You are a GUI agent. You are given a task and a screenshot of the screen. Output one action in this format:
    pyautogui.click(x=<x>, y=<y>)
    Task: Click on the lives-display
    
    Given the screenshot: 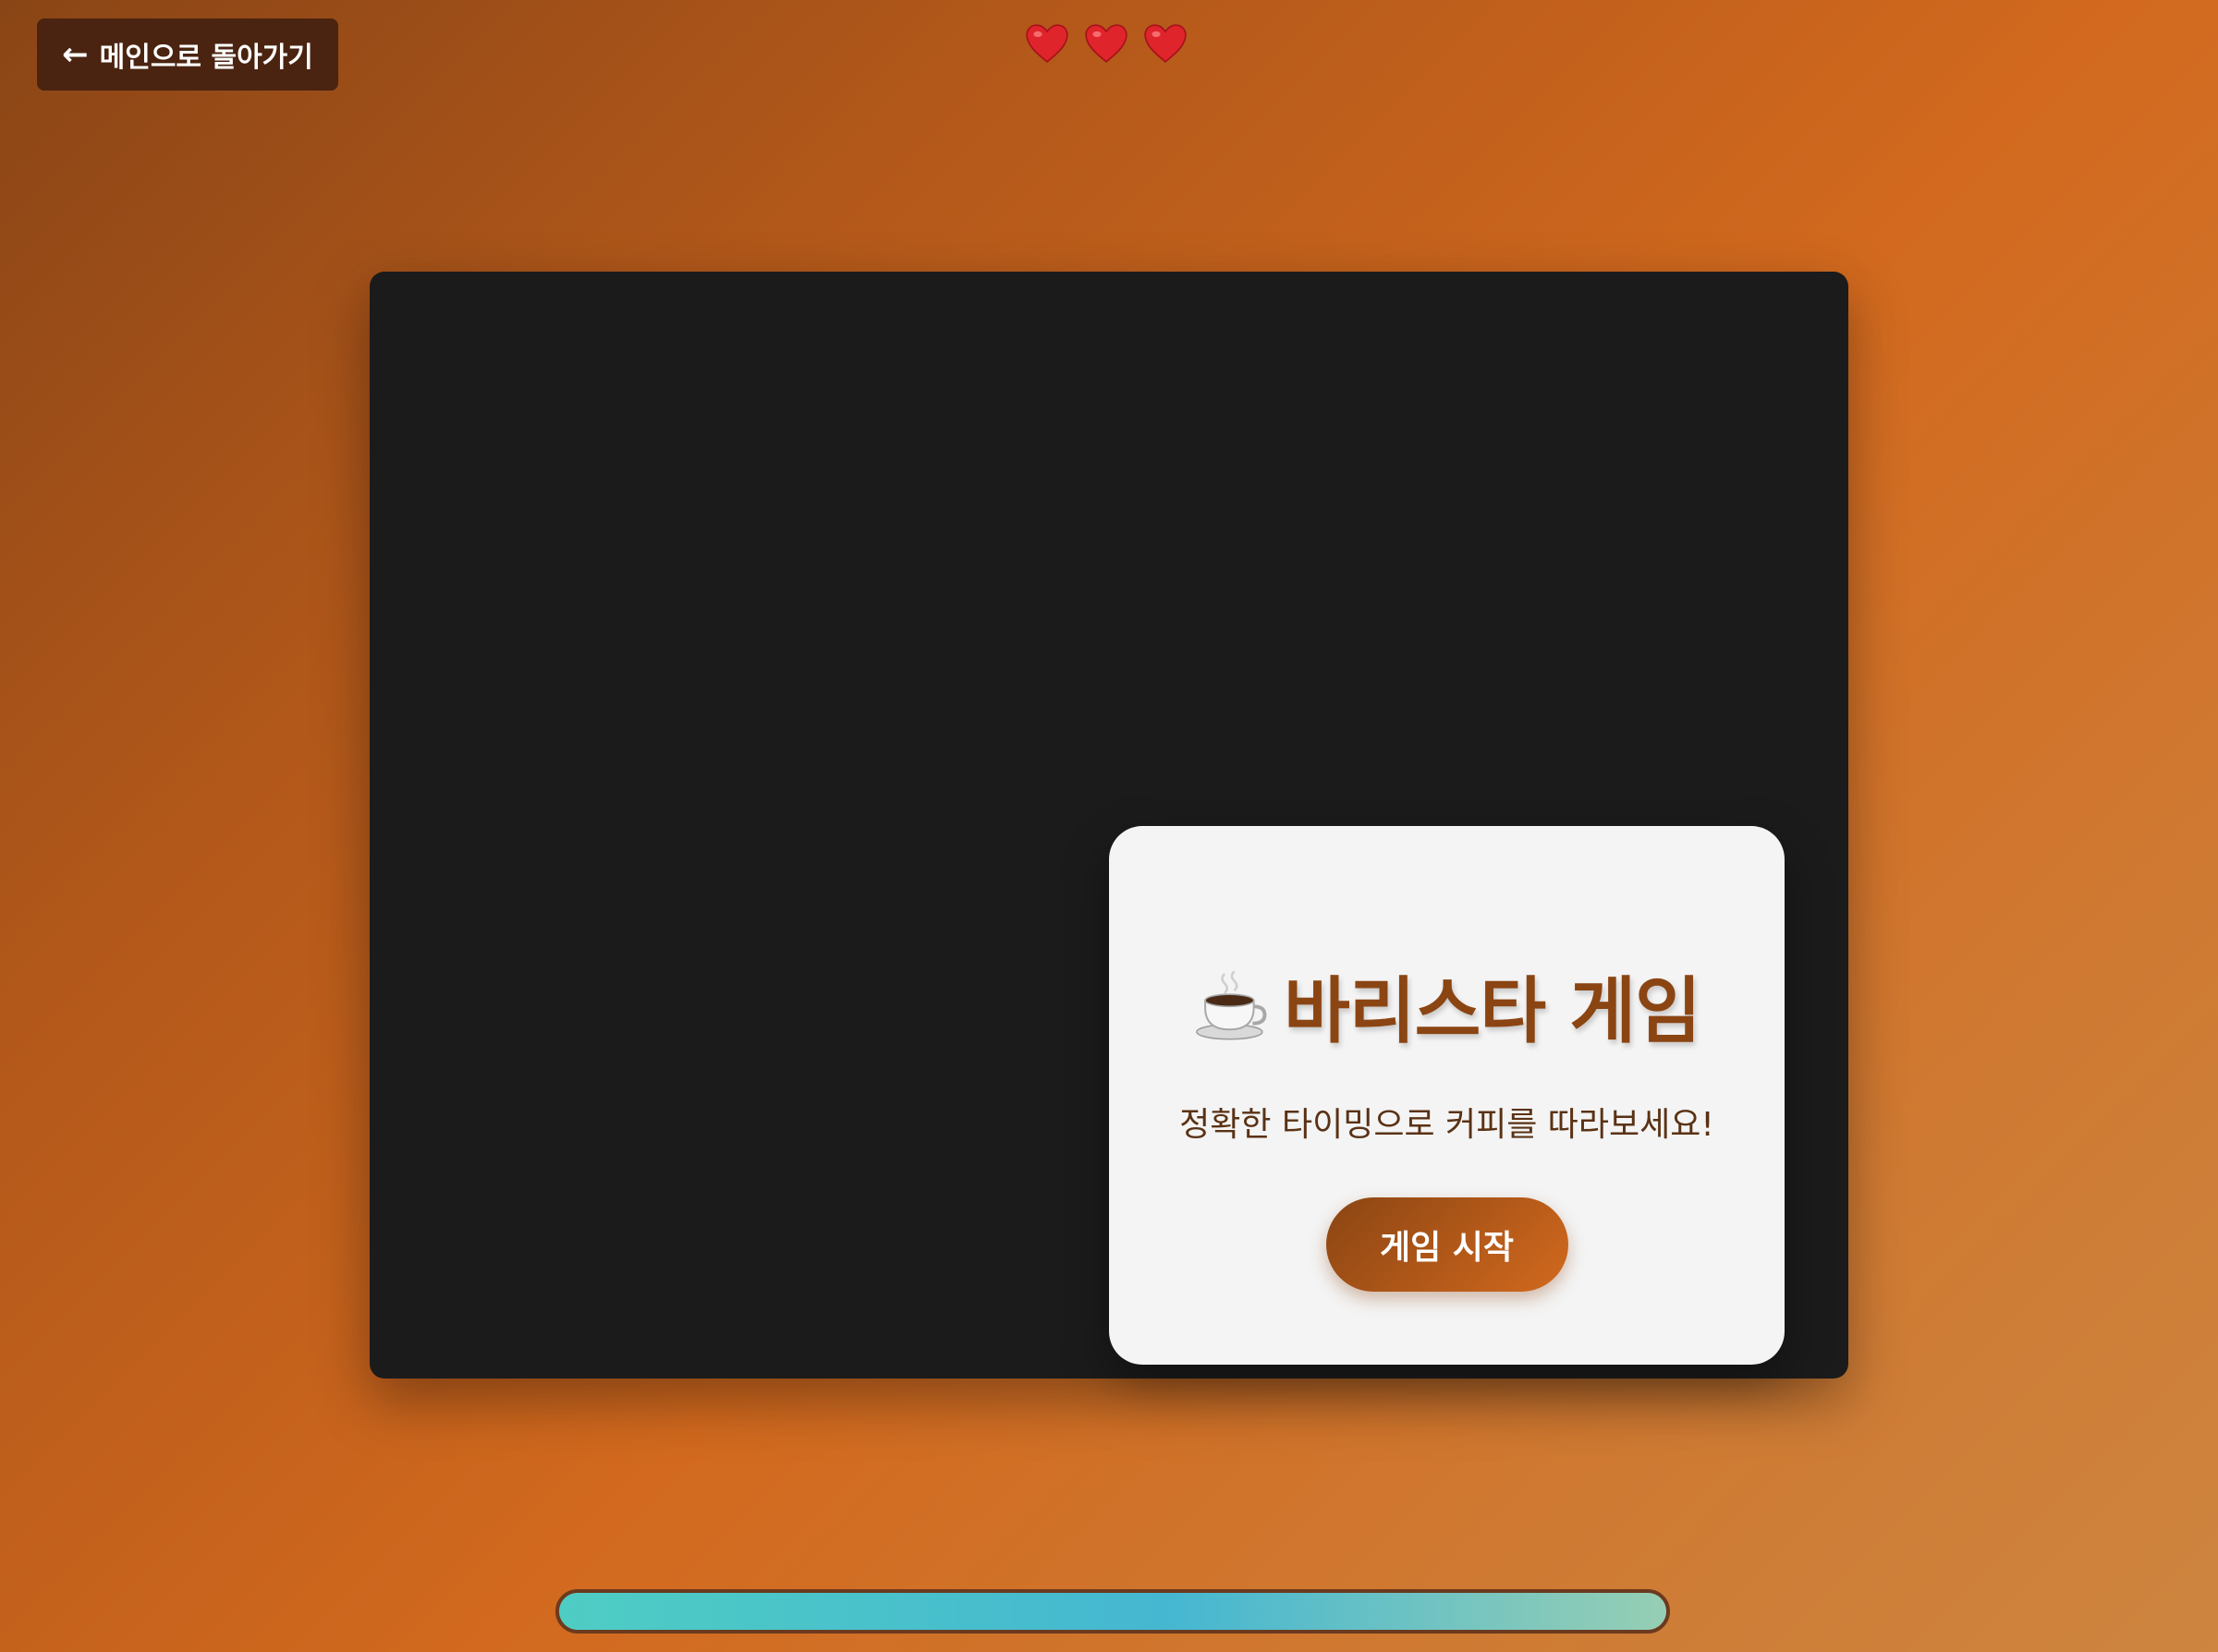 What is the action you would take?
    pyautogui.click(x=1106, y=43)
    